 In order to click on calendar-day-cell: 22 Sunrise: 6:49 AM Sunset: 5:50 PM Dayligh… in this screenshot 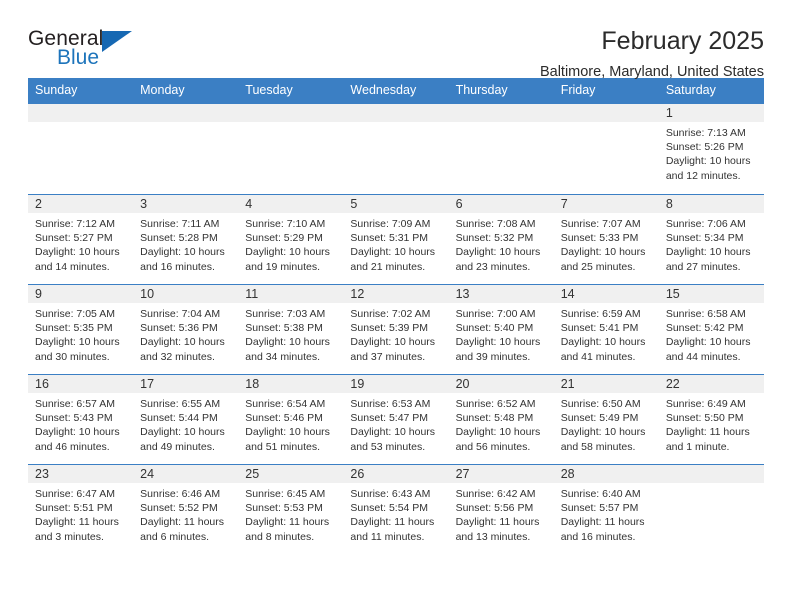, I will do `click(711, 419)`.